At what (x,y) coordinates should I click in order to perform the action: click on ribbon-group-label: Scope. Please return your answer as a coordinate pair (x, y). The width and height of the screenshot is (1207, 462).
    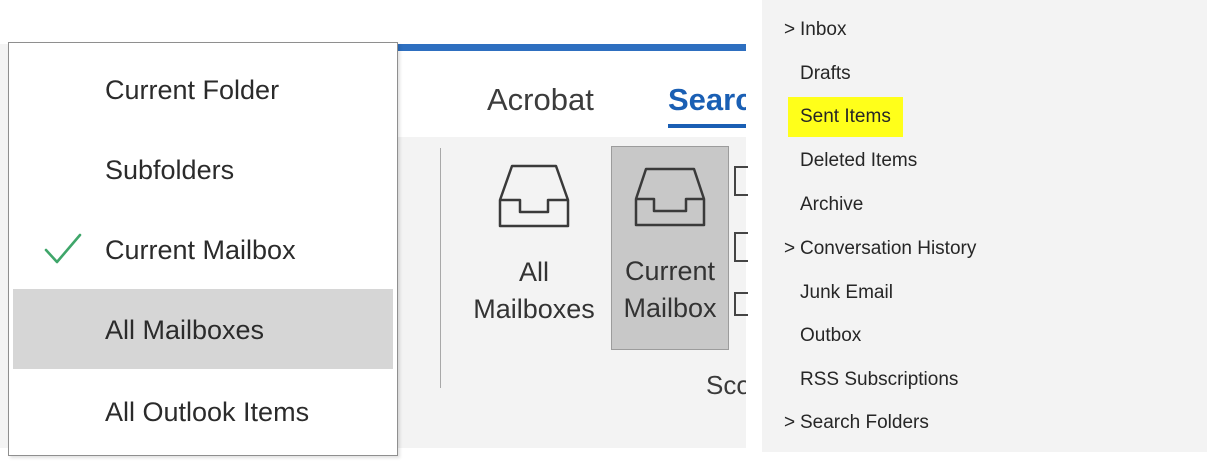
    Looking at the image, I should click on (726, 385).